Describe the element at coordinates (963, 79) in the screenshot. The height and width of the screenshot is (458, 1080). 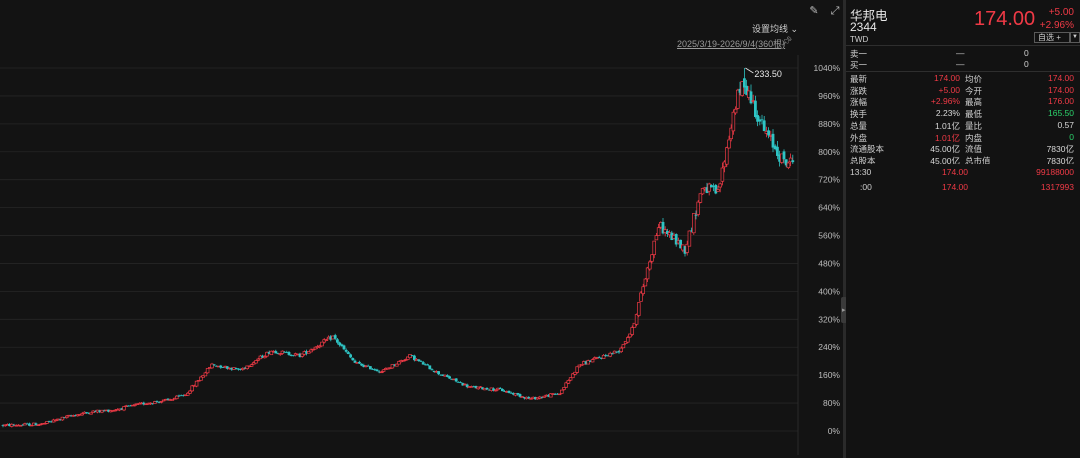
I see `stat-row: 最新 174.00 均价 174.00` at that location.